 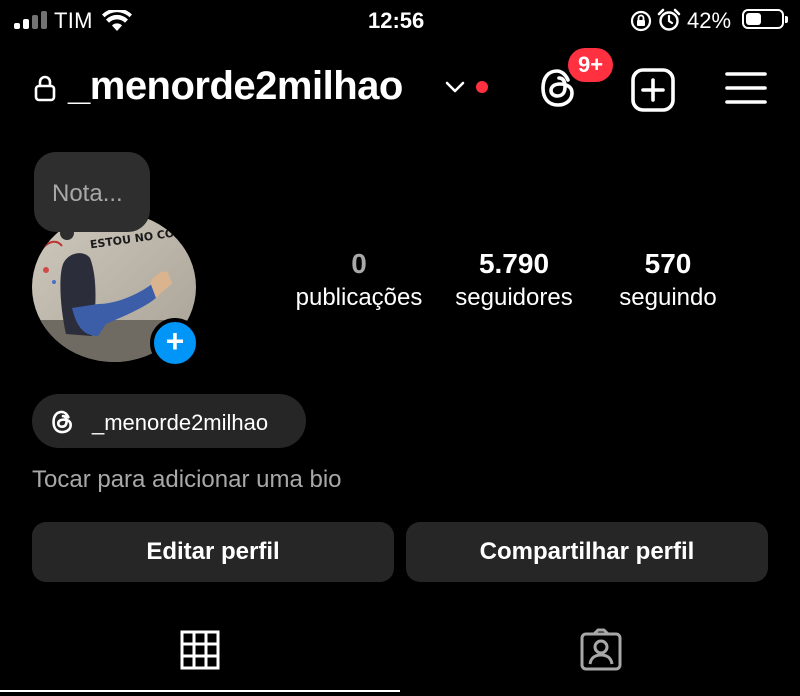 What do you see at coordinates (455, 87) in the screenshot?
I see `chevron-down-icon` at bounding box center [455, 87].